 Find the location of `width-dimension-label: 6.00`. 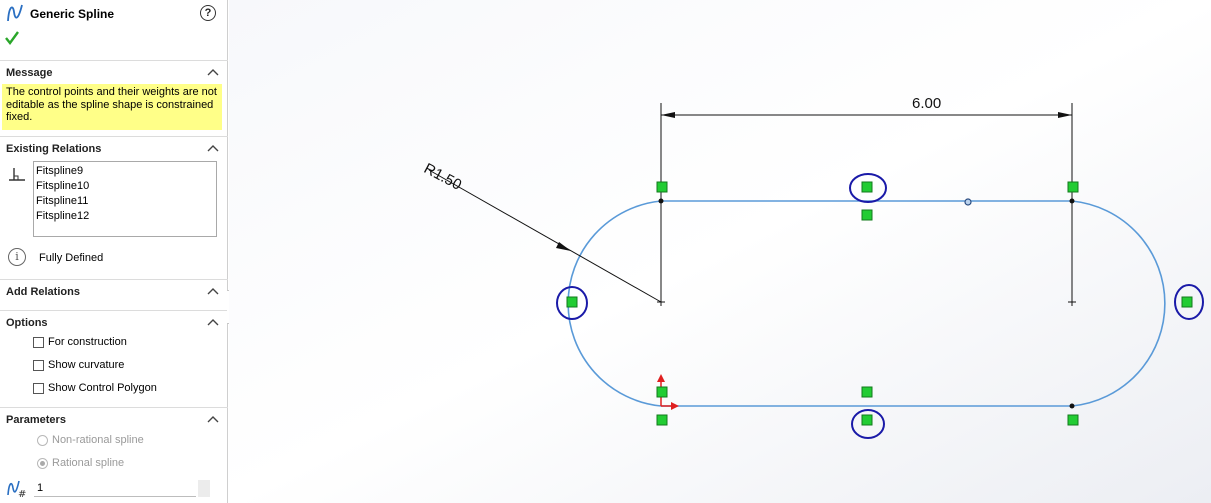

width-dimension-label: 6.00 is located at coordinates (926, 103).